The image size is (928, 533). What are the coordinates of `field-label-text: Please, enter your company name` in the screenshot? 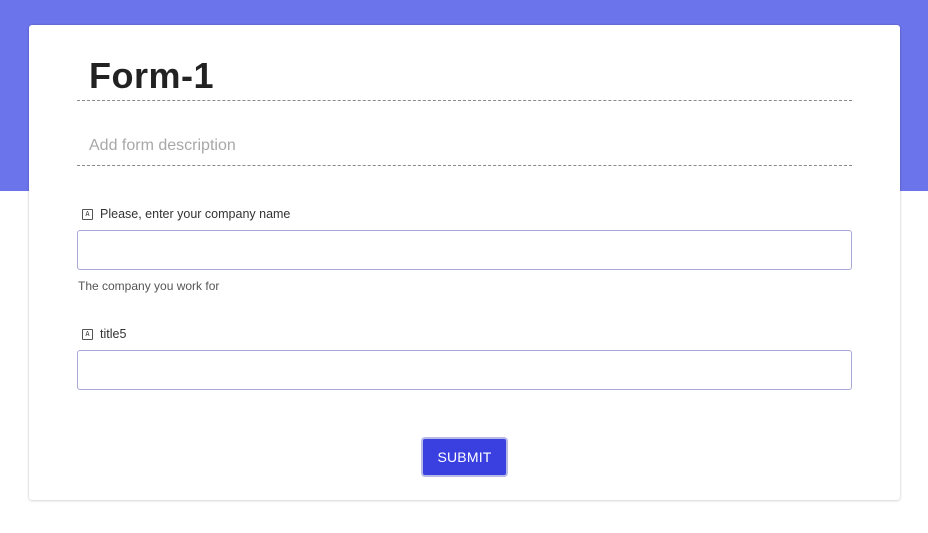 It's located at (195, 214).